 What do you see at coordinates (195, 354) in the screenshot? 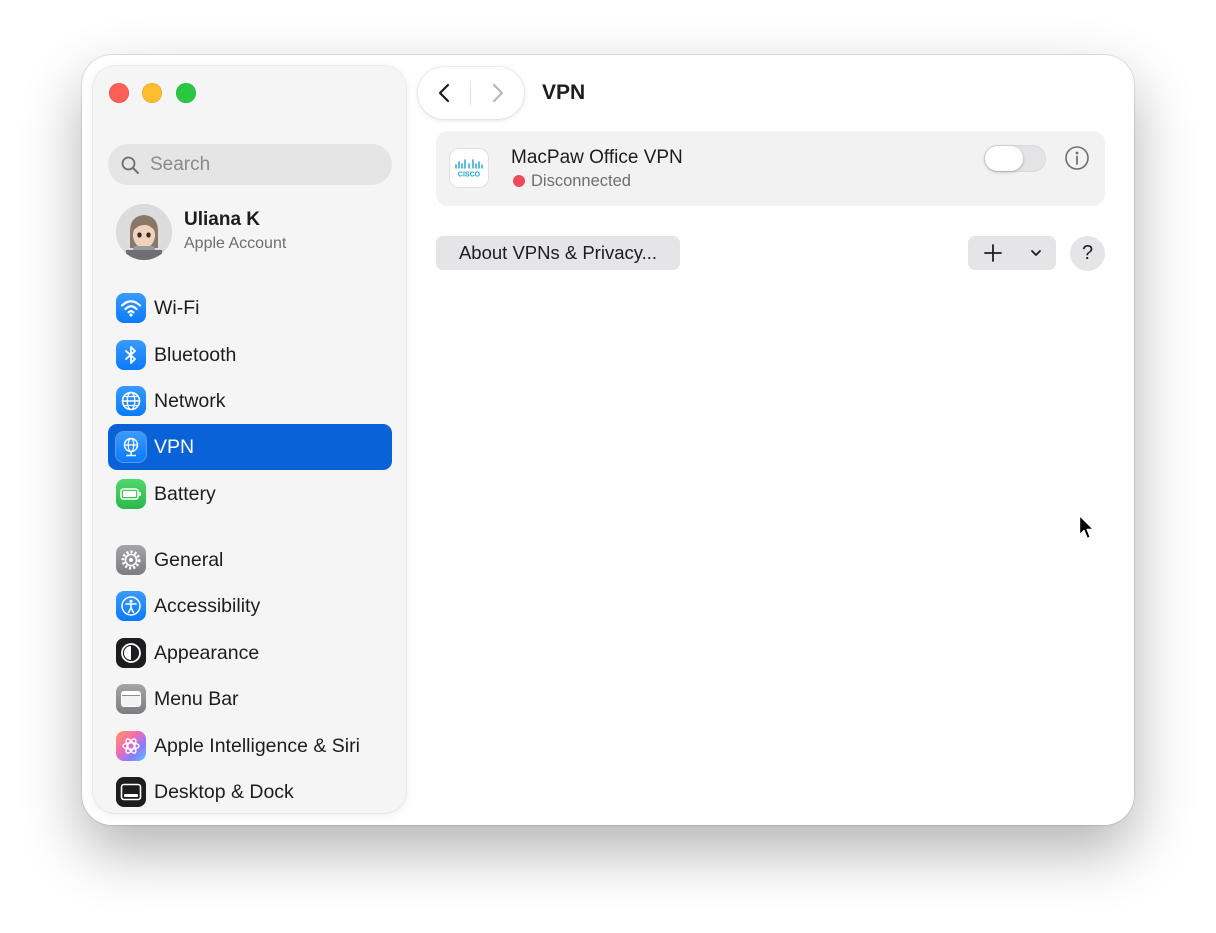
I see `sidebar-item-label: Bluetooth` at bounding box center [195, 354].